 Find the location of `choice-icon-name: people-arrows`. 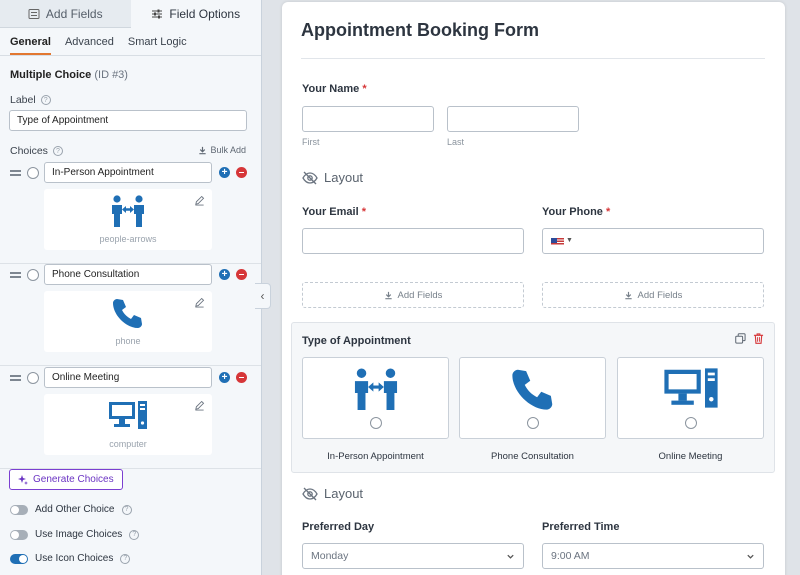

choice-icon-name: people-arrows is located at coordinates (128, 239).